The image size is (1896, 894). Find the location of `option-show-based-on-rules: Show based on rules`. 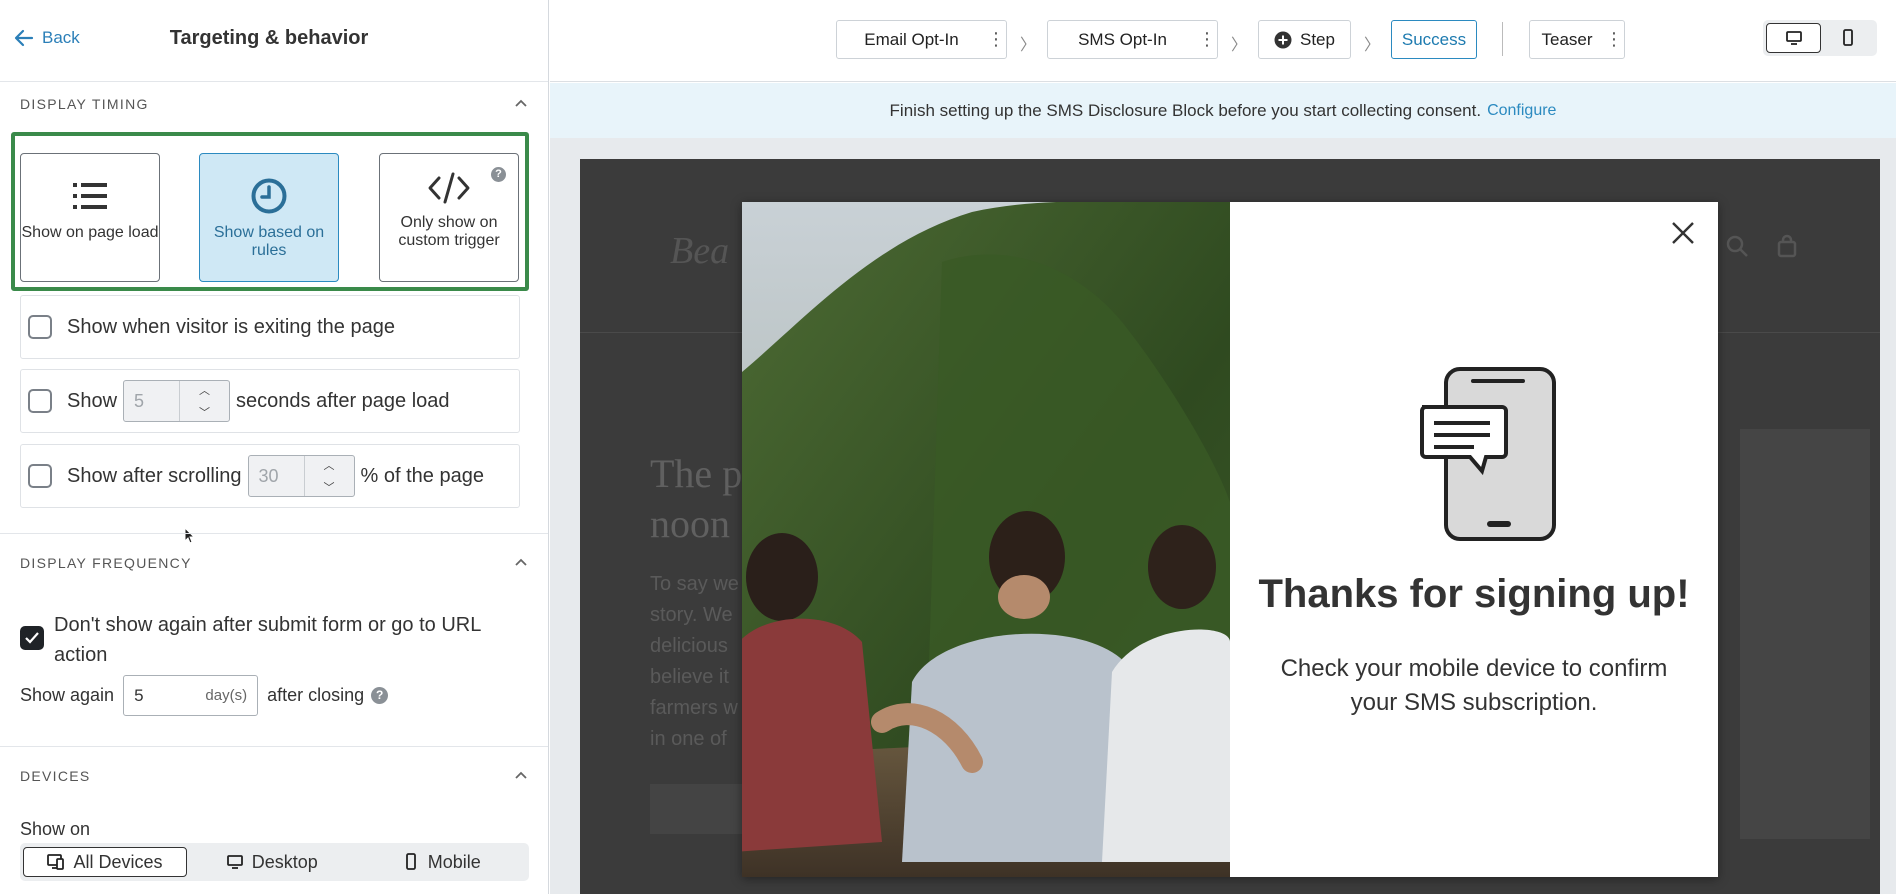

option-show-based-on-rules: Show based on rules is located at coordinates (269, 217).